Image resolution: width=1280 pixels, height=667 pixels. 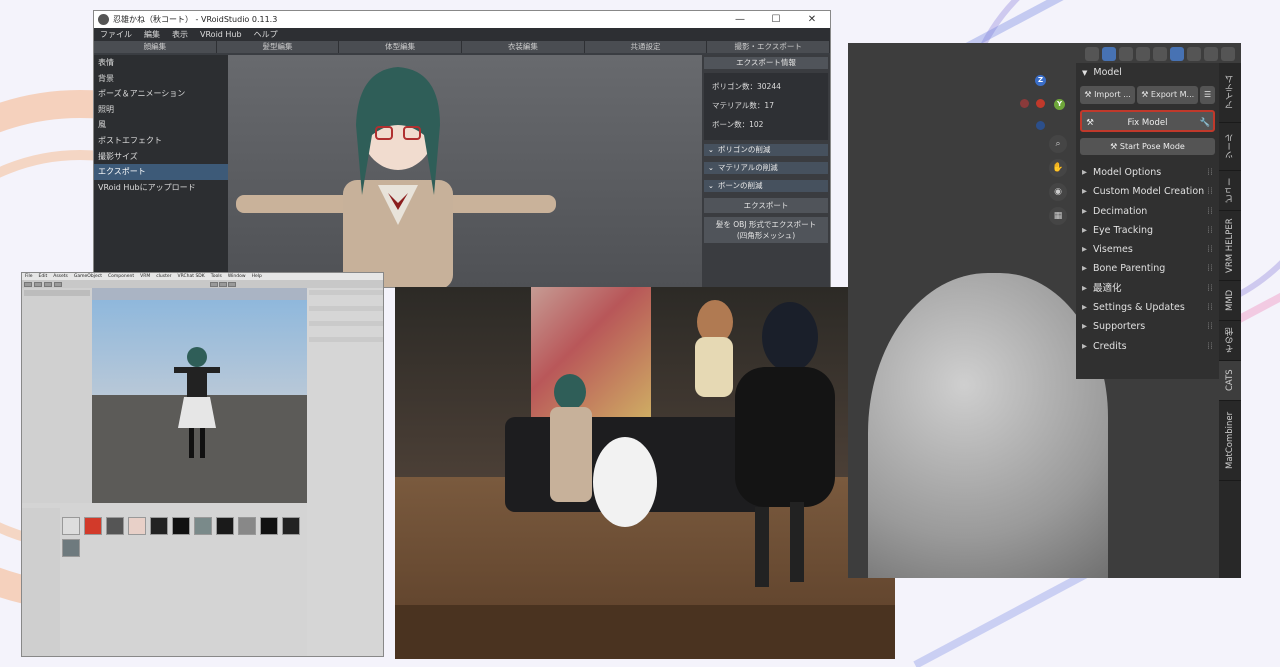 What do you see at coordinates (646, 47) in the screenshot?
I see `tab-common: 共通設定` at bounding box center [646, 47].